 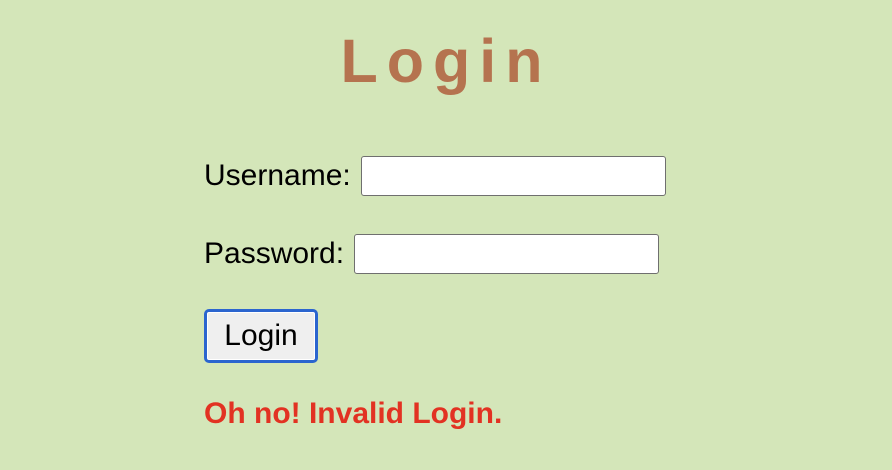 What do you see at coordinates (513, 176) in the screenshot?
I see `username-input` at bounding box center [513, 176].